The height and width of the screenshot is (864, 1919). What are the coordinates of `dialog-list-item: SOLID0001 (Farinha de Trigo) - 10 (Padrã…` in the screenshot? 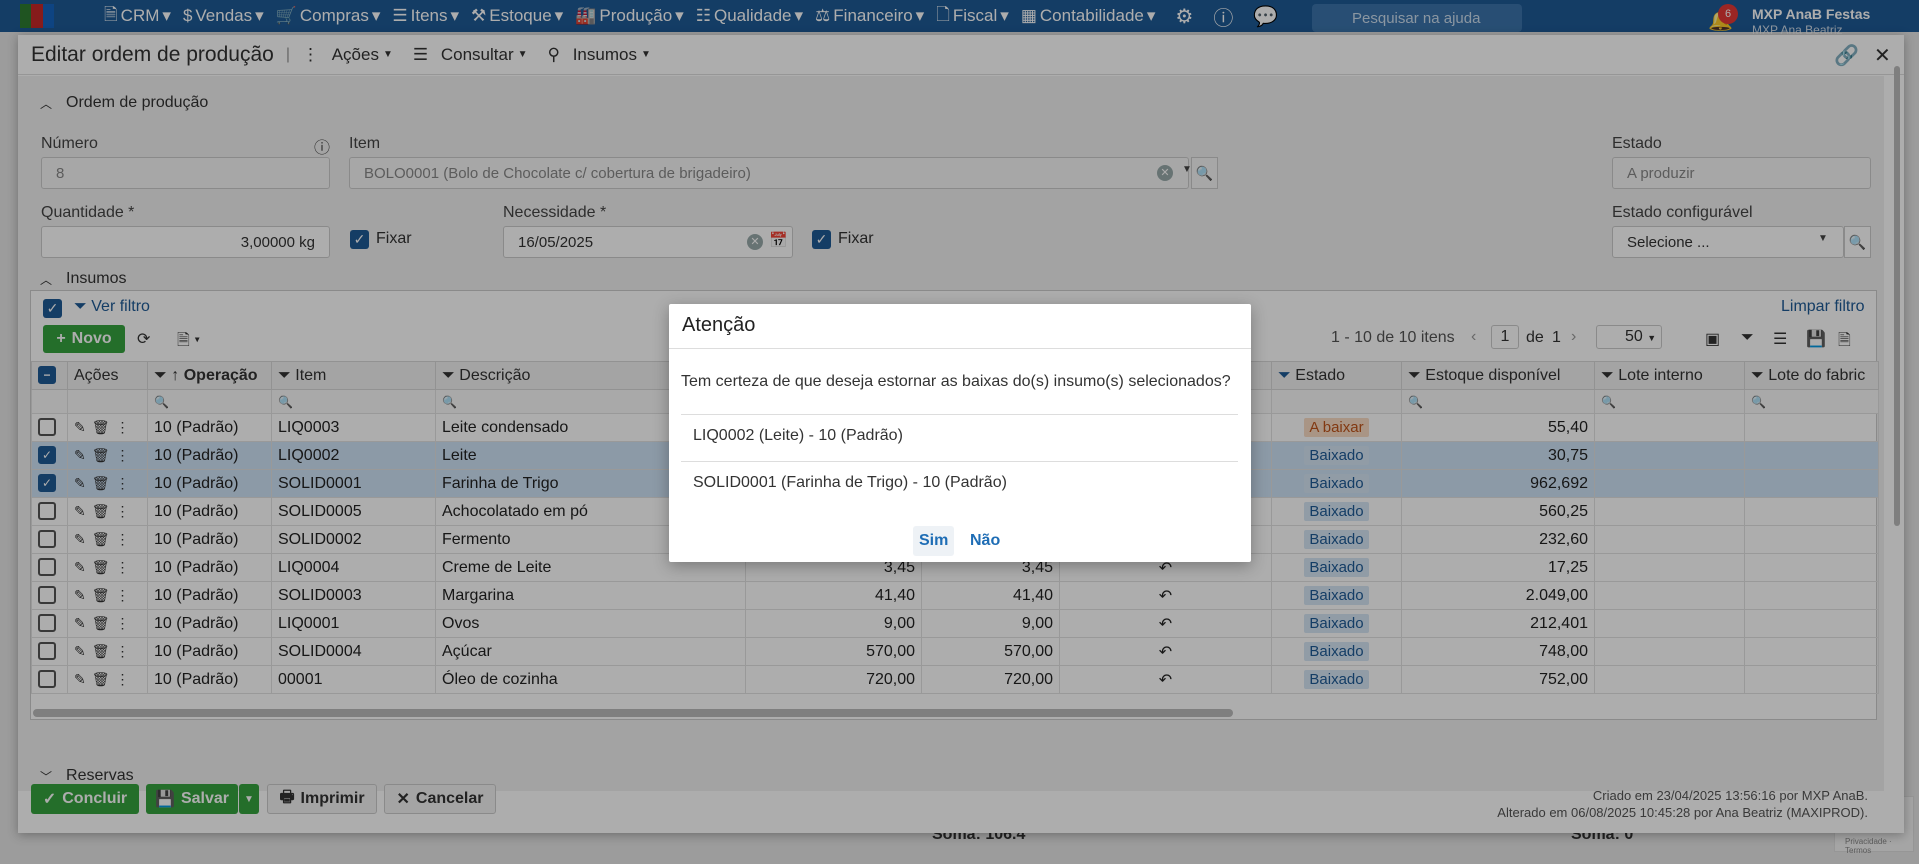 It's located at (959, 482).